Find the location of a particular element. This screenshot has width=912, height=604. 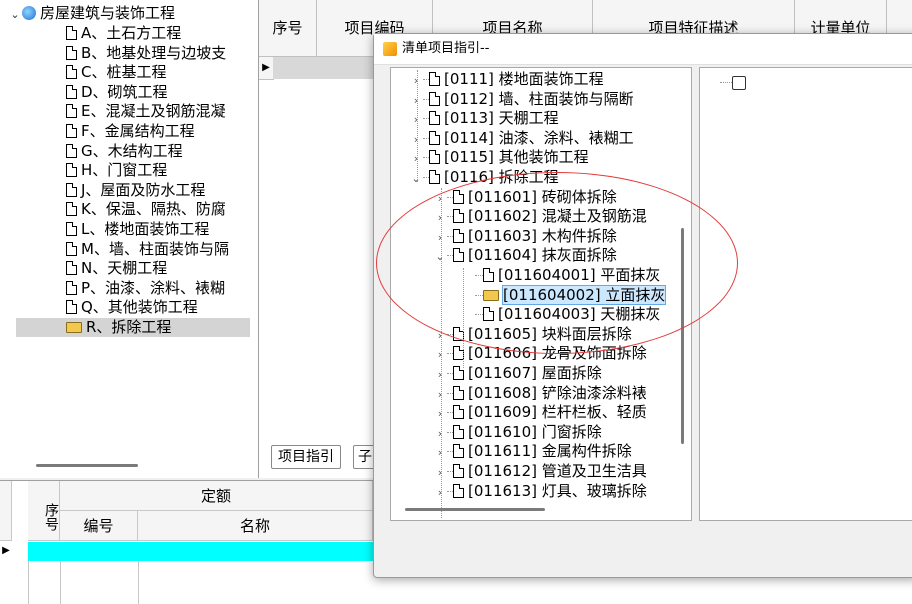

tree-item: J、屋面及防水工程 is located at coordinates (133, 190).